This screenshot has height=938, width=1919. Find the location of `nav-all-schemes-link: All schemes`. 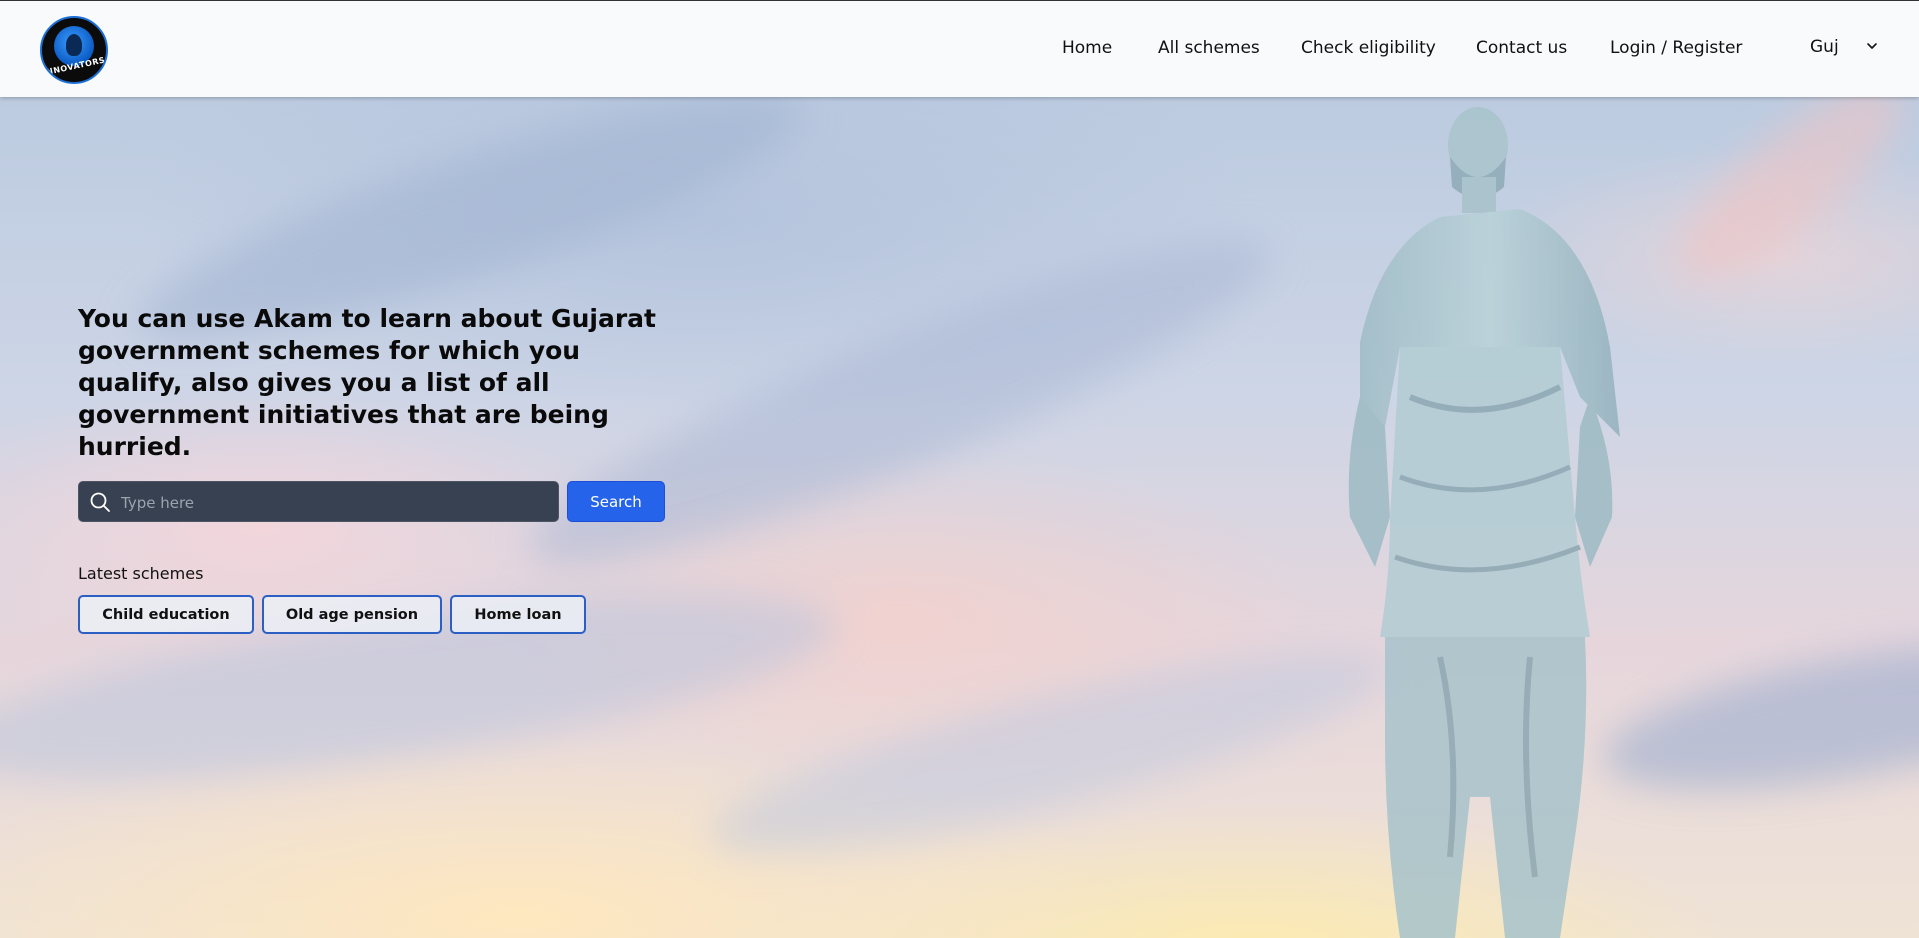

nav-all-schemes-link: All schemes is located at coordinates (1209, 48).